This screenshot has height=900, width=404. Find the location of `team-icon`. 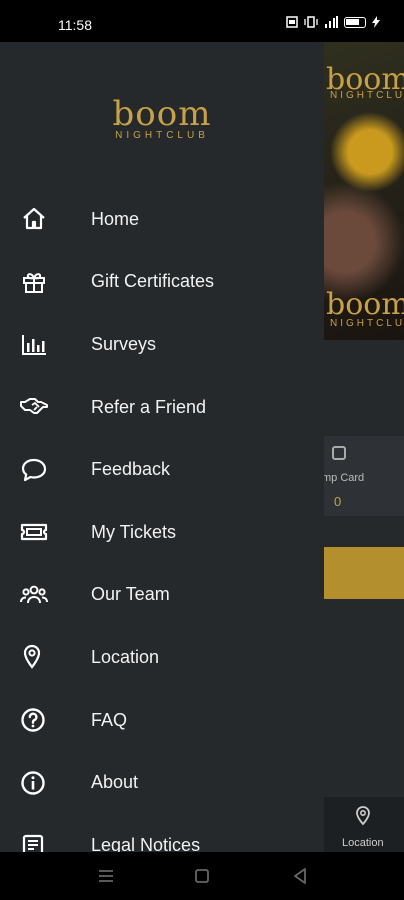

team-icon is located at coordinates (34, 595).